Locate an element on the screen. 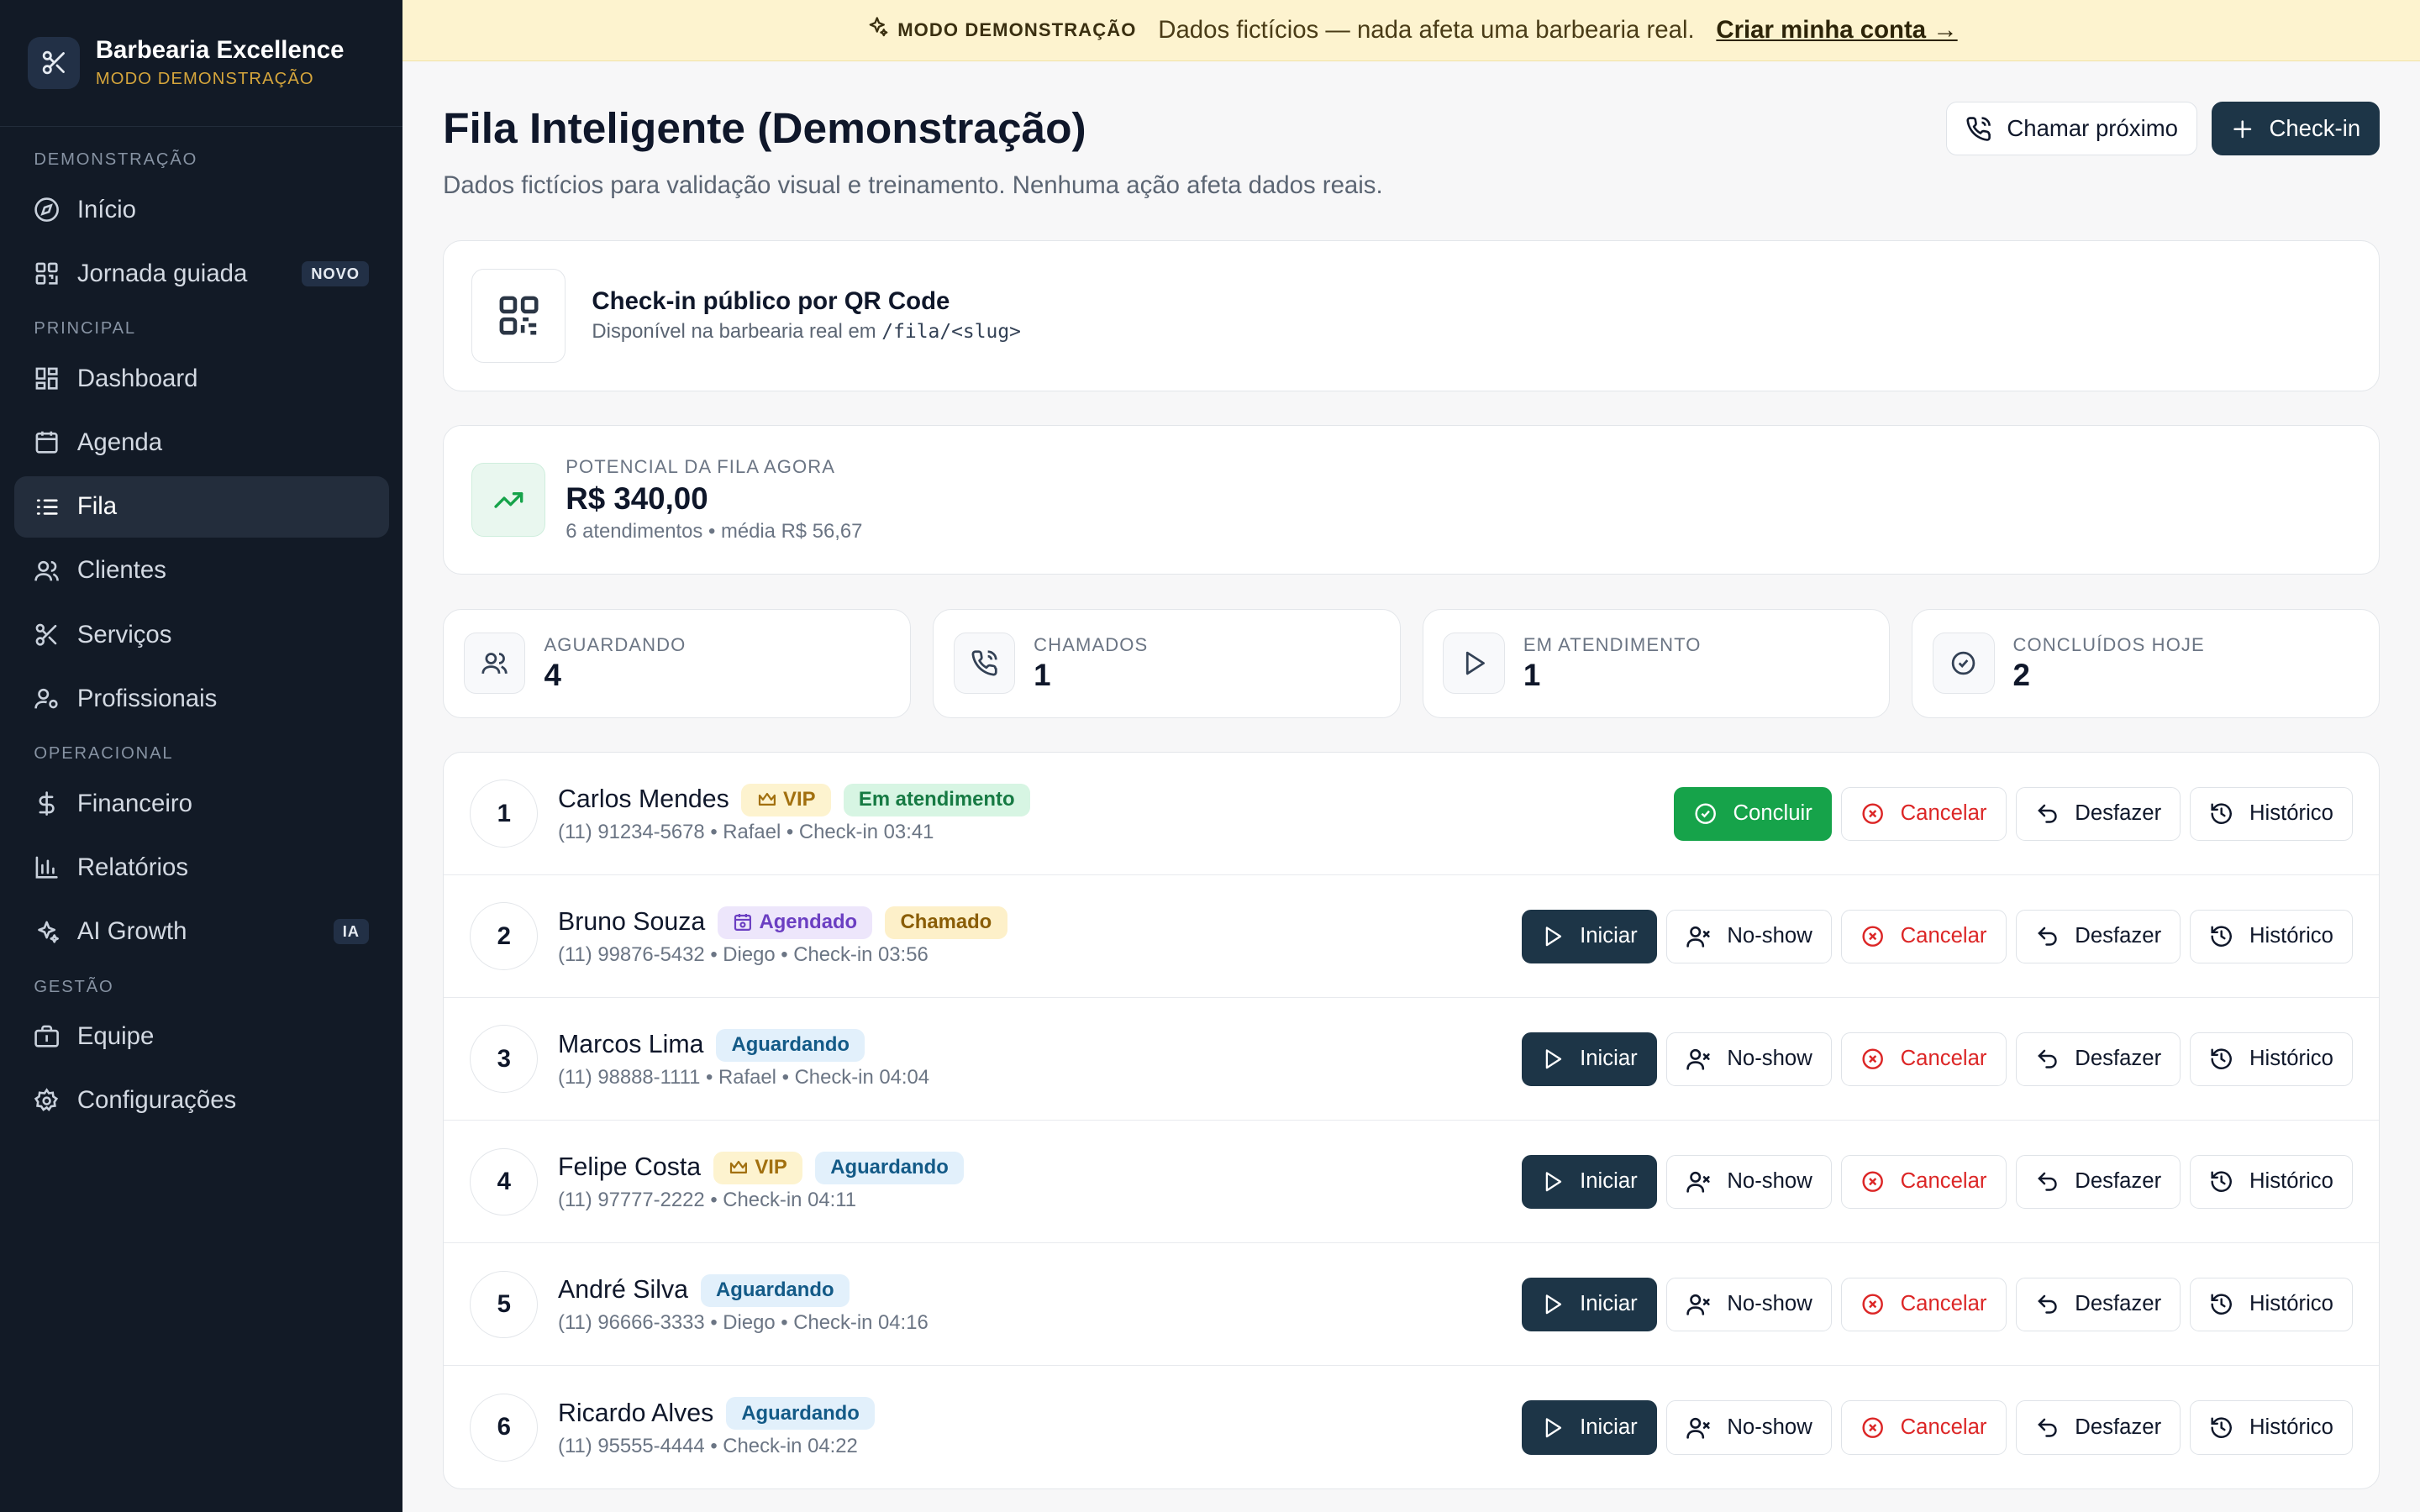  check-circle-icon is located at coordinates (1706, 814).